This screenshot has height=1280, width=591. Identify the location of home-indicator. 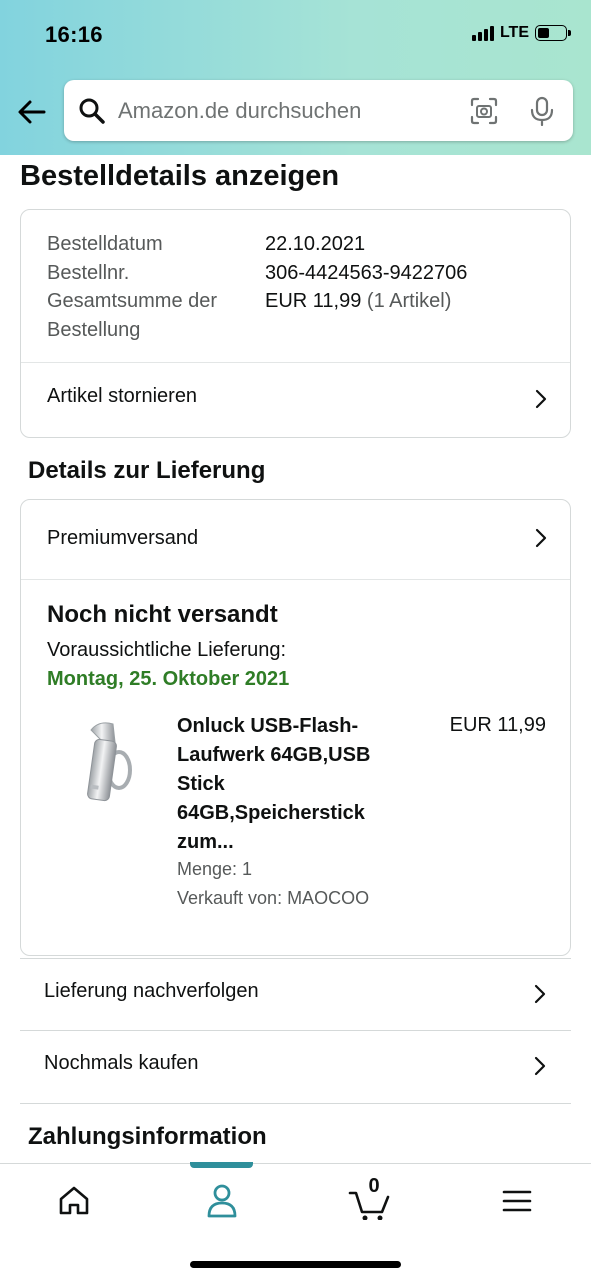
(295, 1264).